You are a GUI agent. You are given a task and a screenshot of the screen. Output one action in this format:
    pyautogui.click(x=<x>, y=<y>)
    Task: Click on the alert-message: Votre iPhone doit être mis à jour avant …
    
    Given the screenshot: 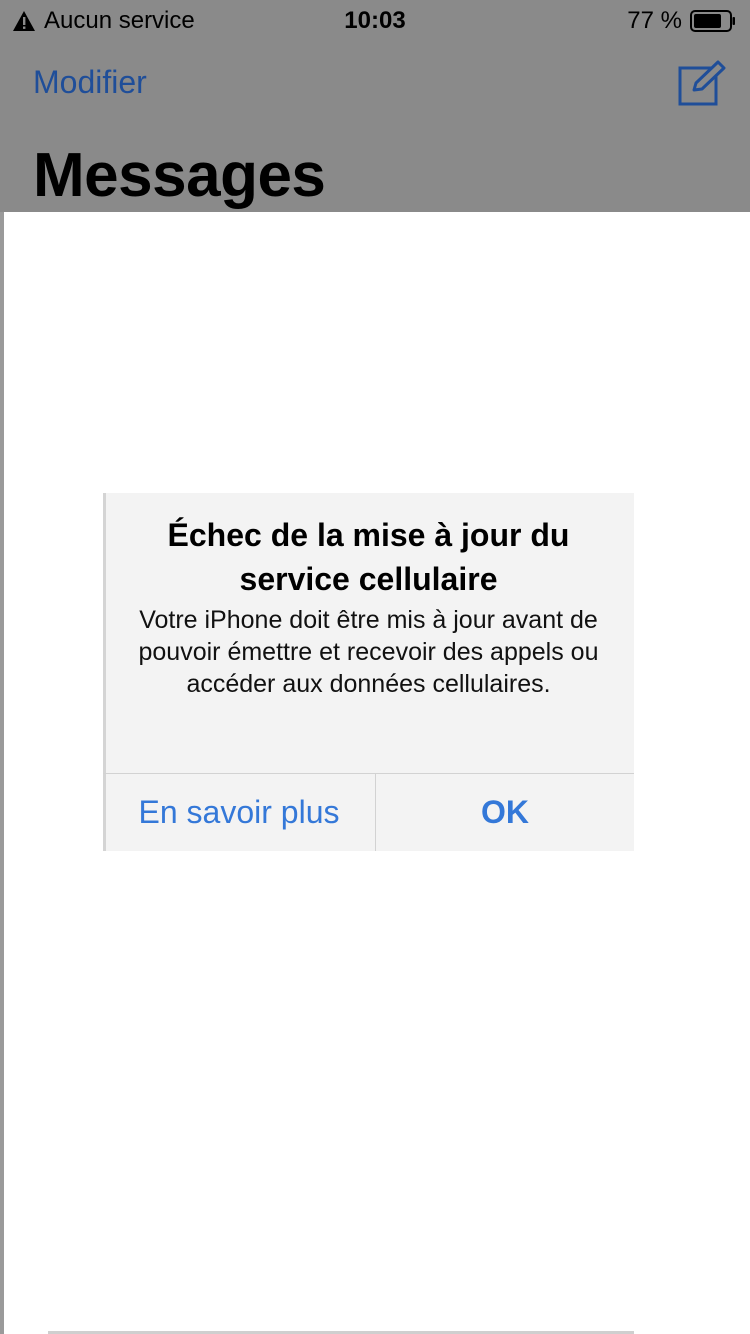 What is the action you would take?
    pyautogui.click(x=368, y=652)
    